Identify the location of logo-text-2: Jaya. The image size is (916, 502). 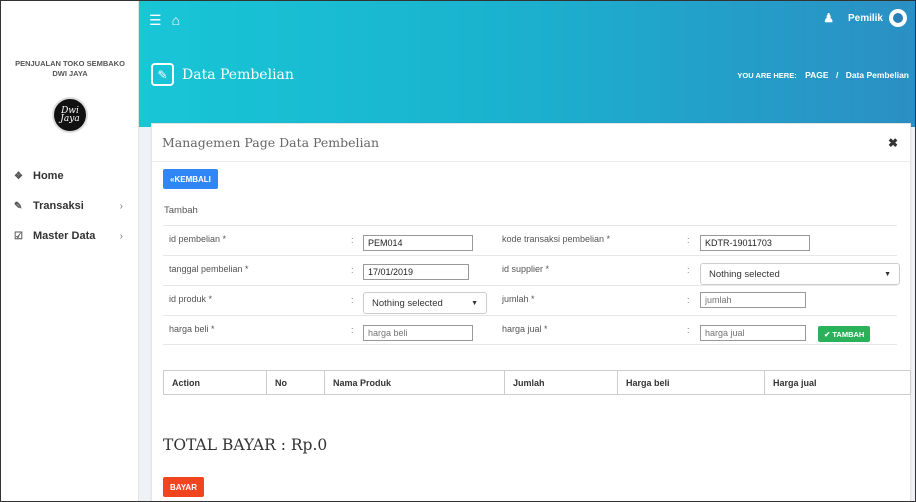
(70, 119).